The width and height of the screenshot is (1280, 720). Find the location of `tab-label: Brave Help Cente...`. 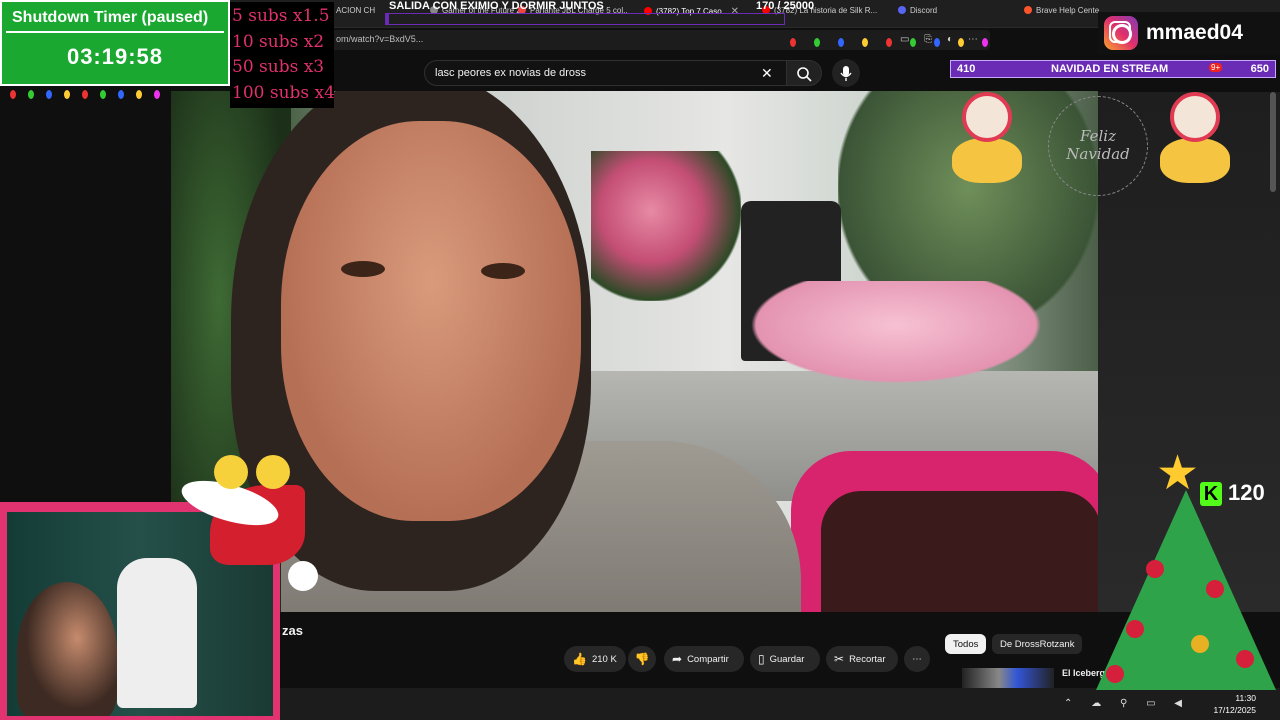

tab-label: Brave Help Cente... is located at coordinates (1068, 10).